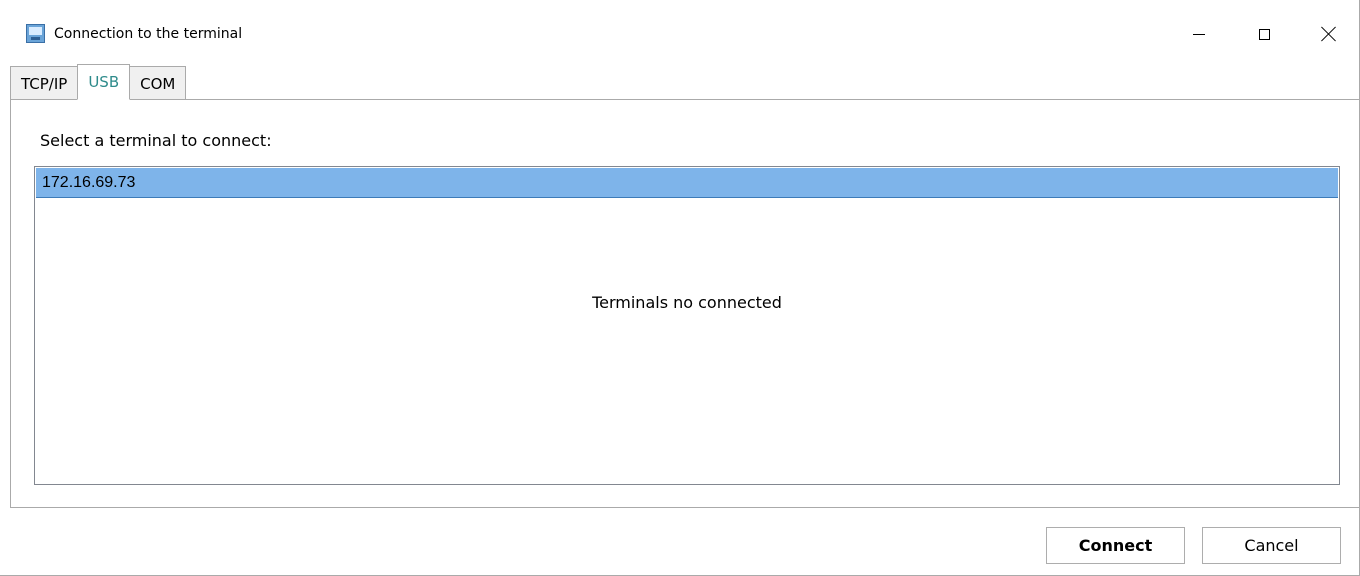  What do you see at coordinates (10, 303) in the screenshot?
I see `panel-left-border` at bounding box center [10, 303].